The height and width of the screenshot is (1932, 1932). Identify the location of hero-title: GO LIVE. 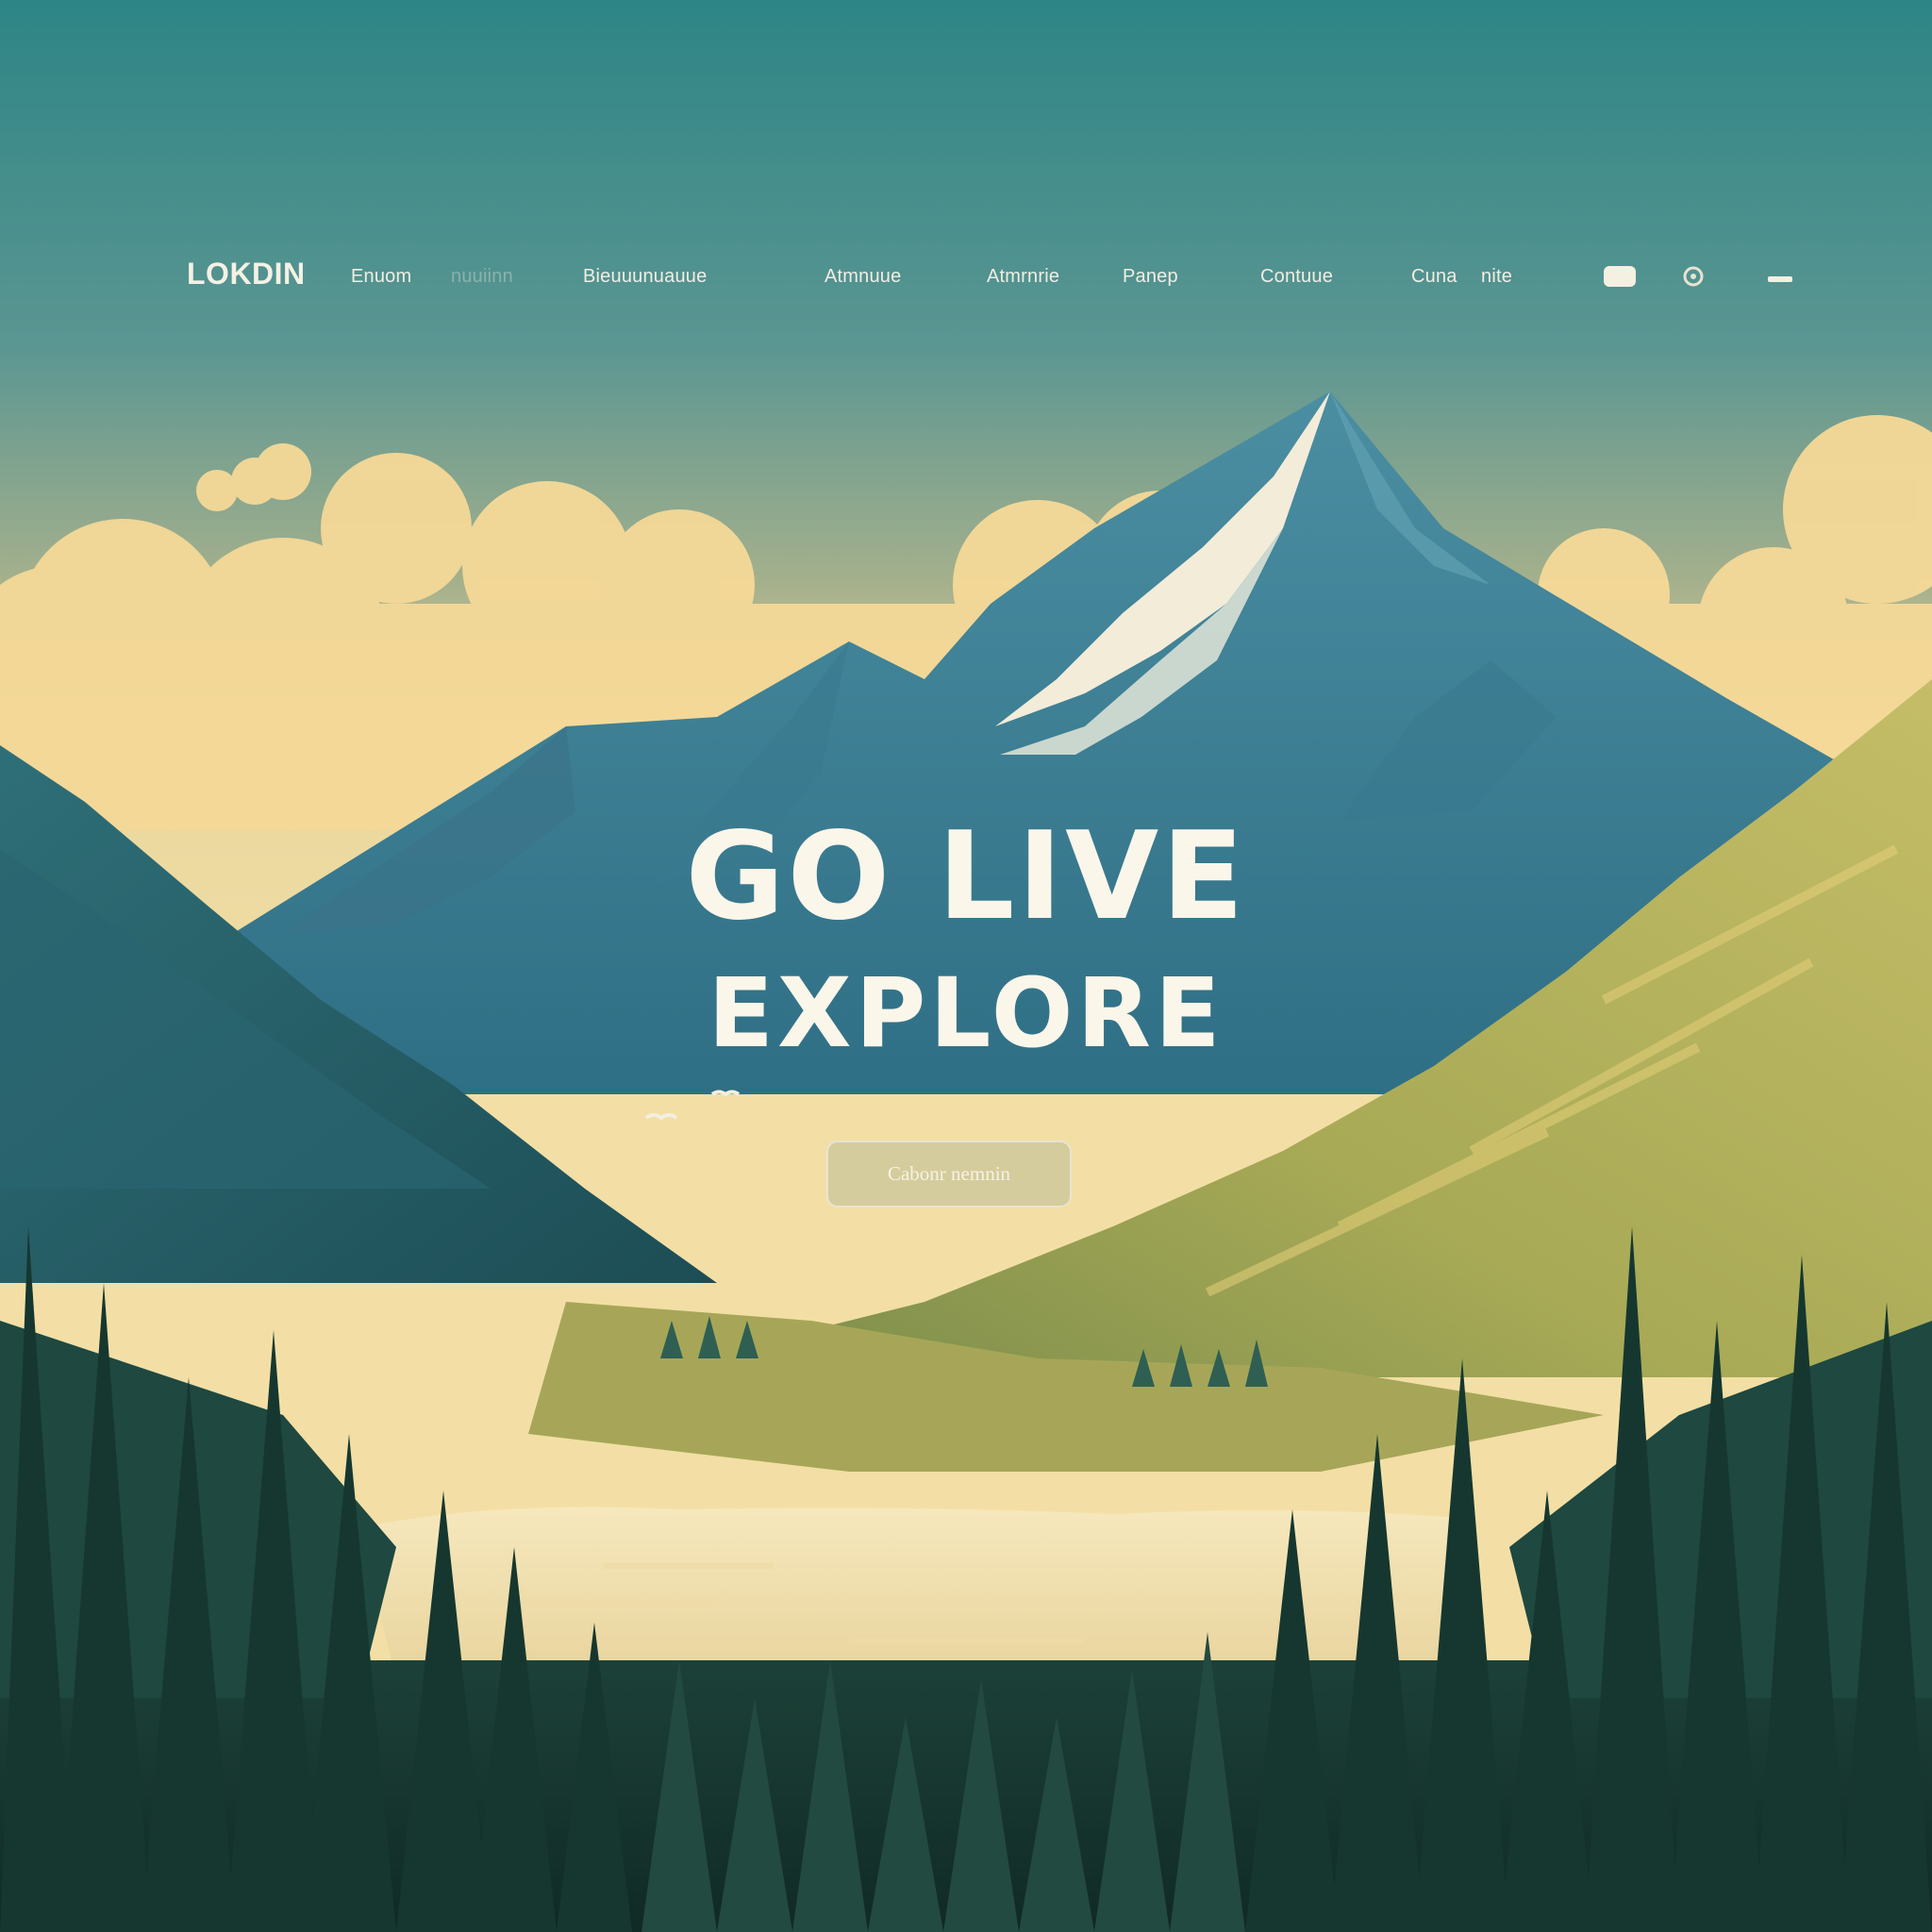
(966, 877).